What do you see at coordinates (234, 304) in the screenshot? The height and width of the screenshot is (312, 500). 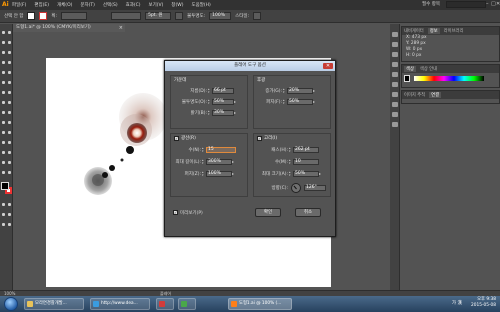 I see `illustrator-icon` at bounding box center [234, 304].